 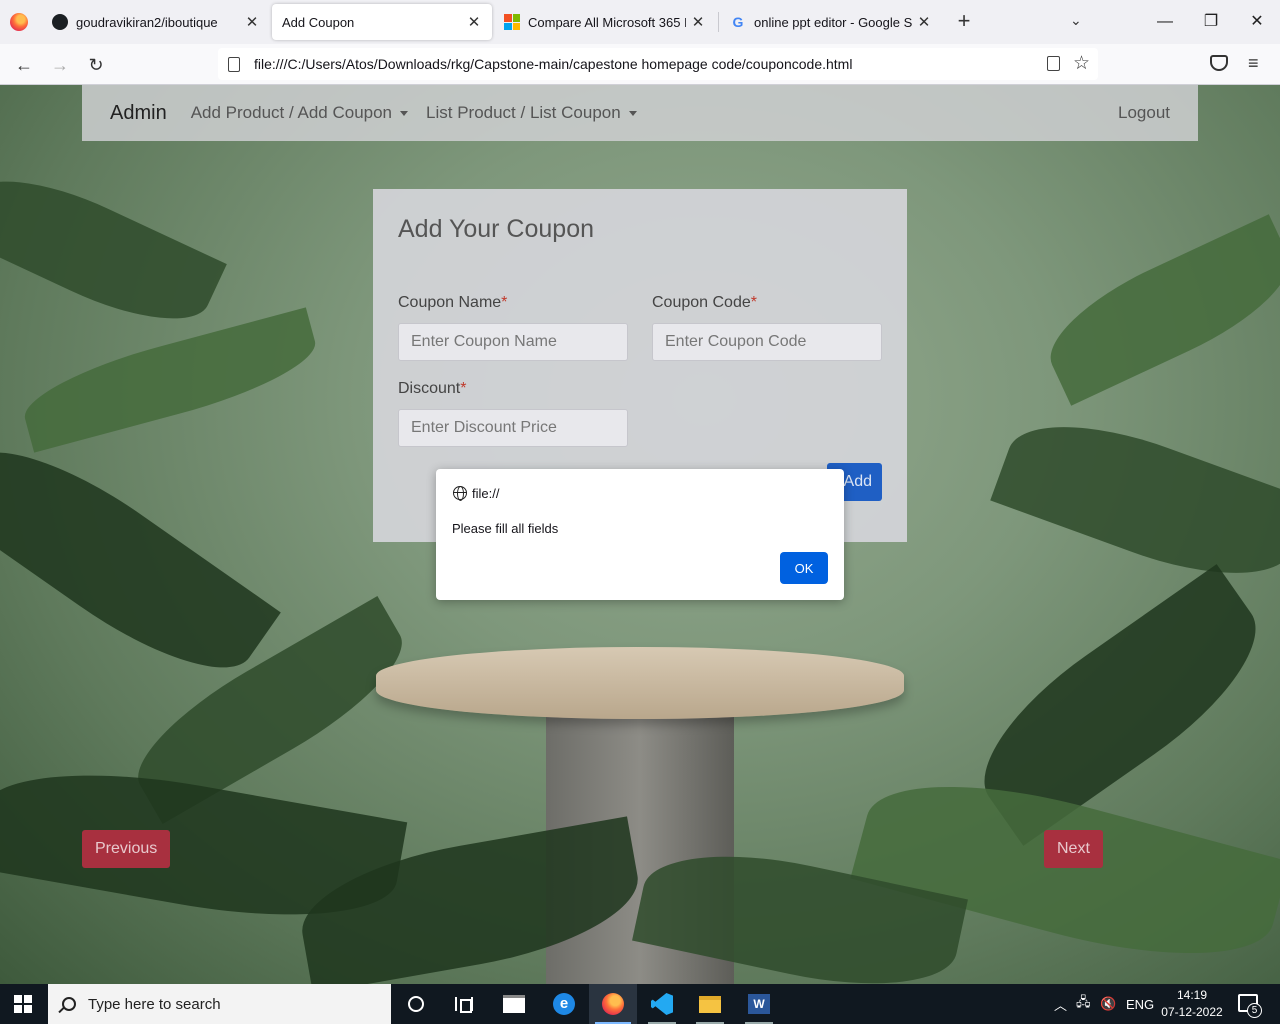 I want to click on forward-icon: →, so click(x=60, y=65).